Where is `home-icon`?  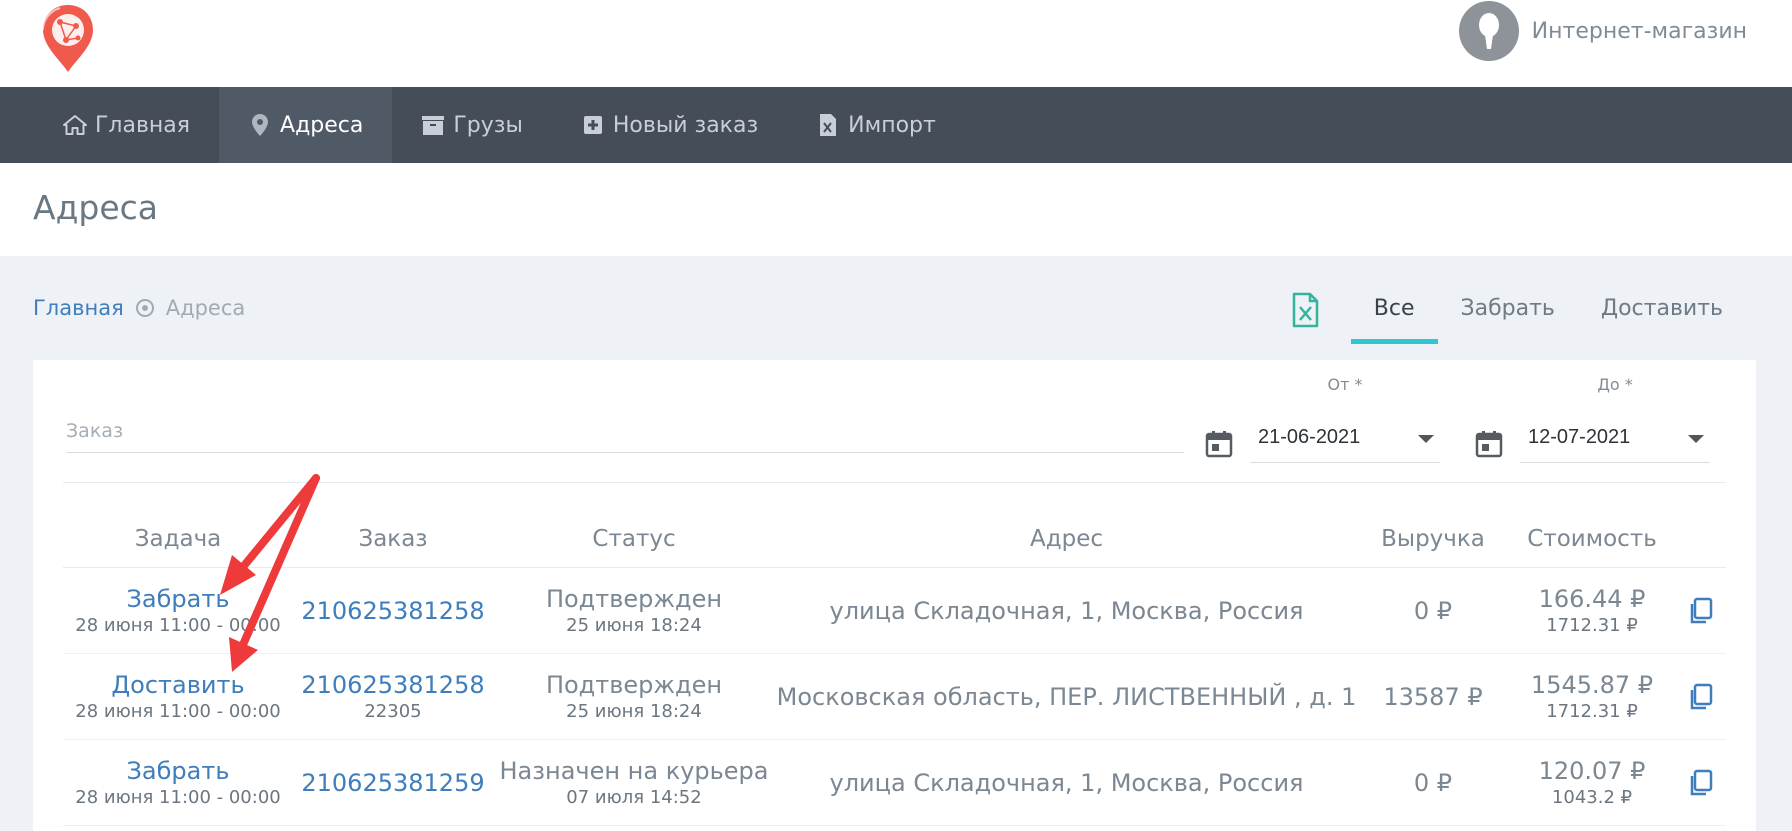
home-icon is located at coordinates (75, 125).